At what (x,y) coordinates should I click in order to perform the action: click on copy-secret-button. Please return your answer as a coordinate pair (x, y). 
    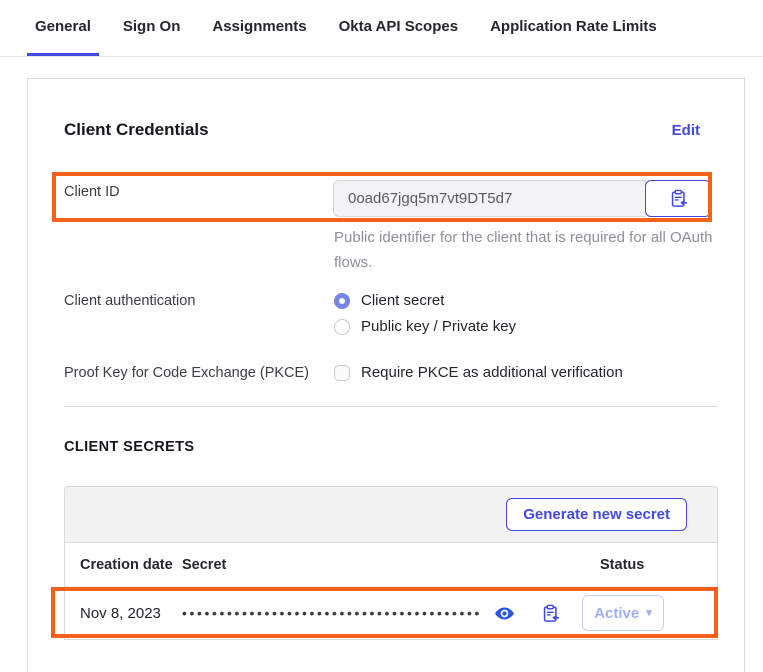
    Looking at the image, I should click on (550, 613).